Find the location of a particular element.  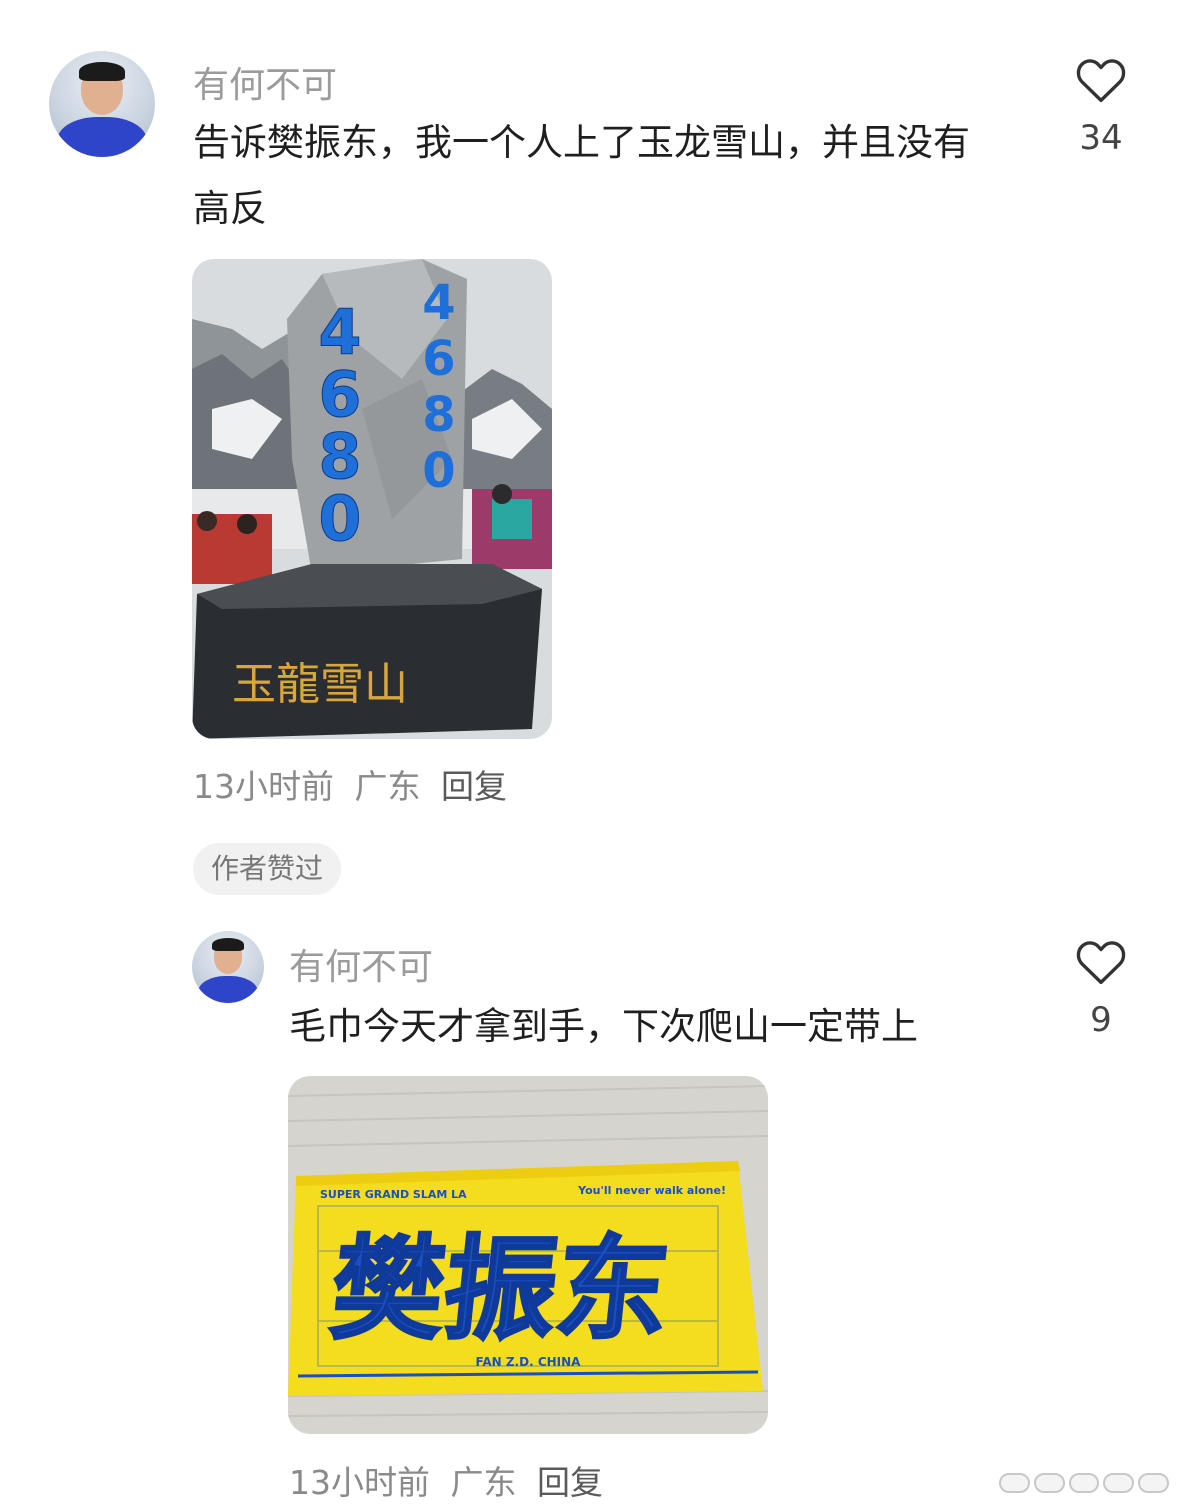

author-liked-badge: 作者赞过 is located at coordinates (267, 869).